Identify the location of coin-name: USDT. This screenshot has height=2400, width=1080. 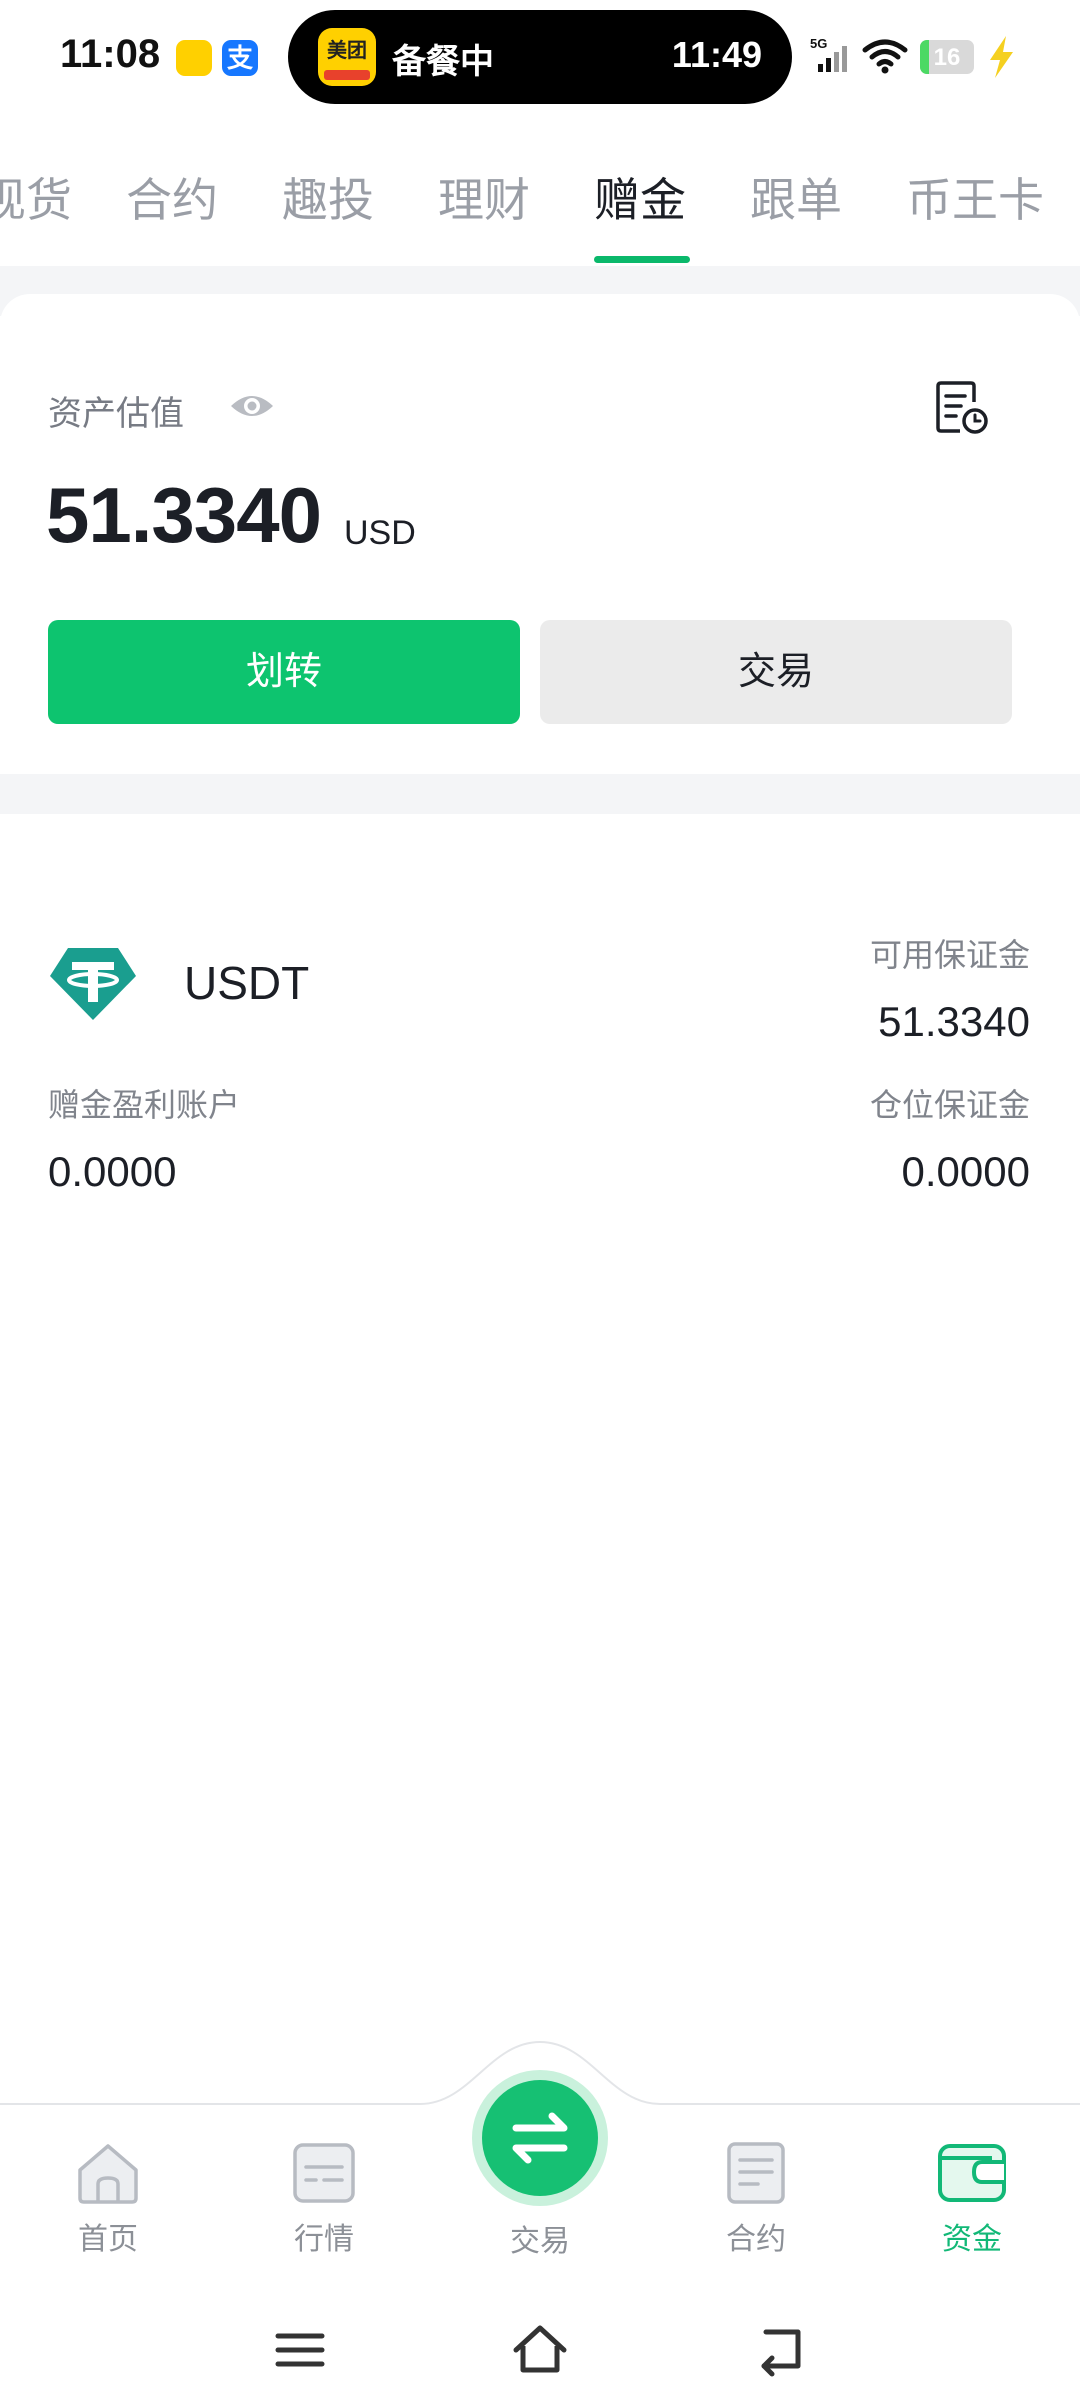
(247, 983).